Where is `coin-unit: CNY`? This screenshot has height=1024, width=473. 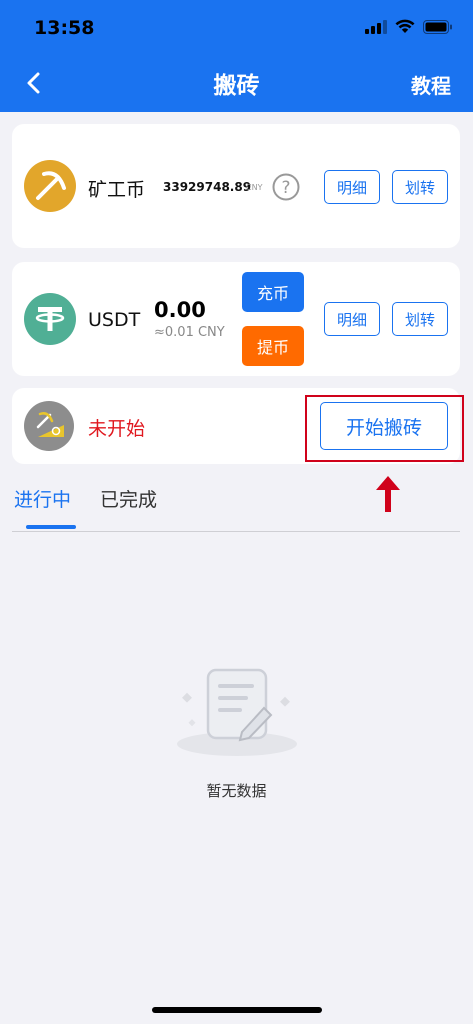 coin-unit: CNY is located at coordinates (254, 187).